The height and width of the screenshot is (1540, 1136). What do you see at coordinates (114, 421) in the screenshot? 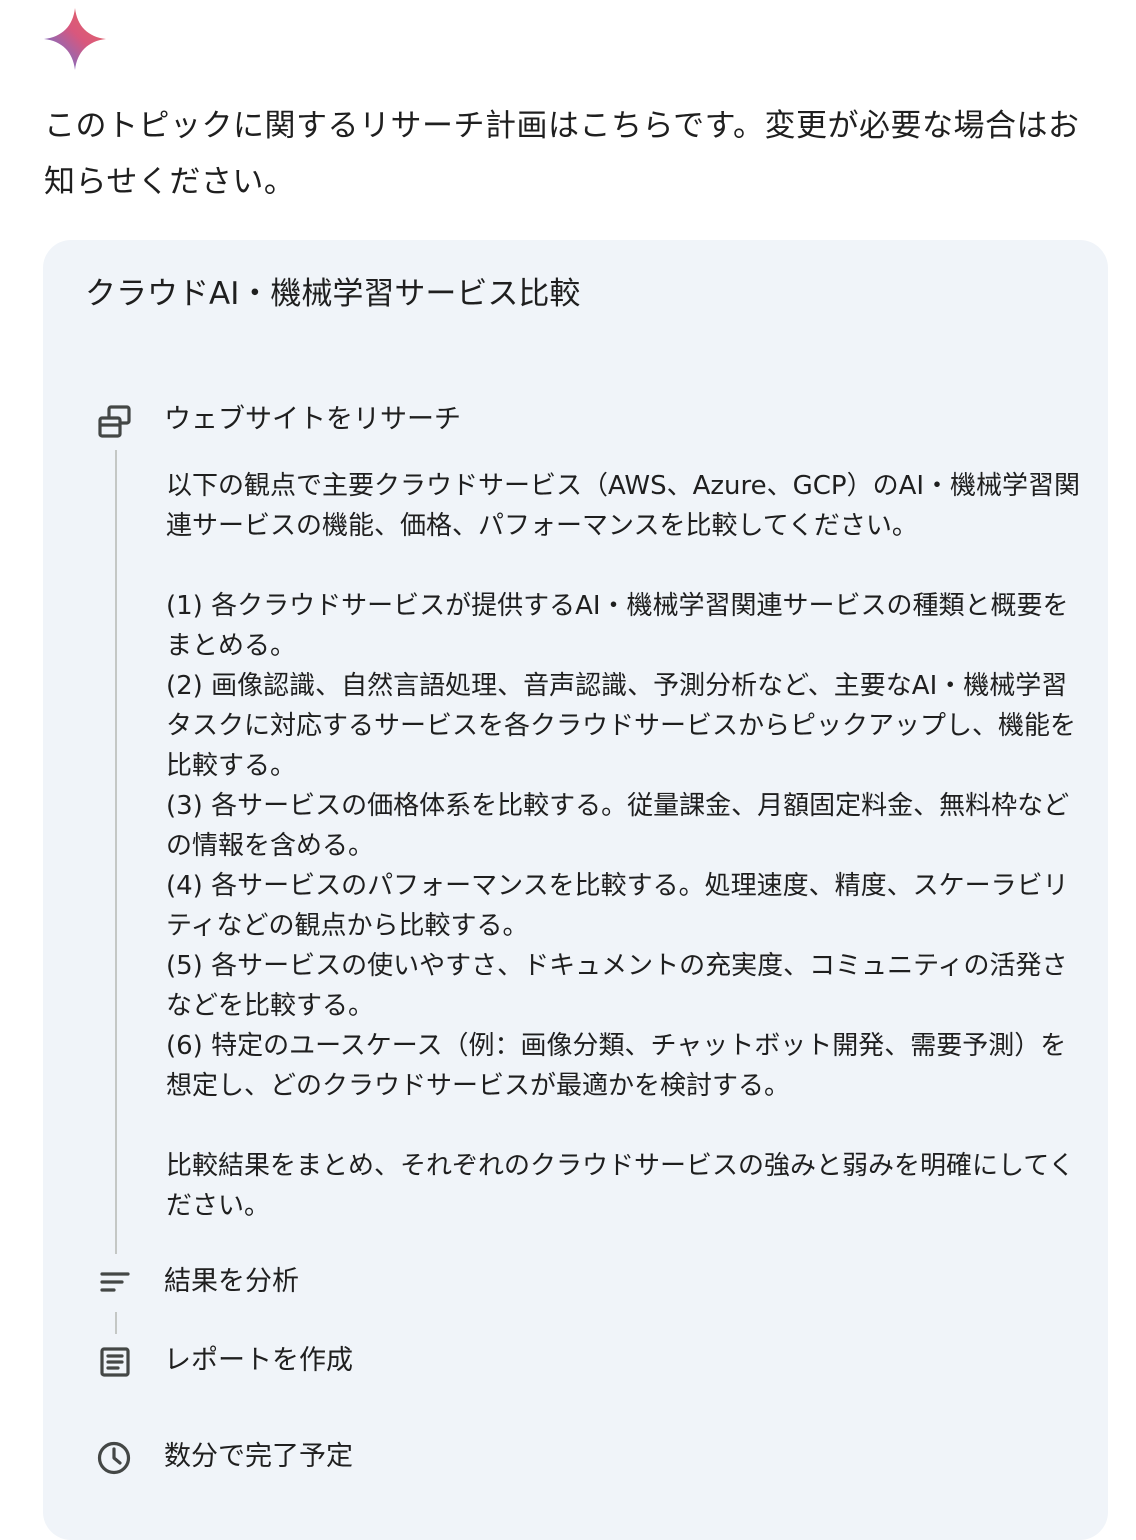
I see `browse-web-icon` at bounding box center [114, 421].